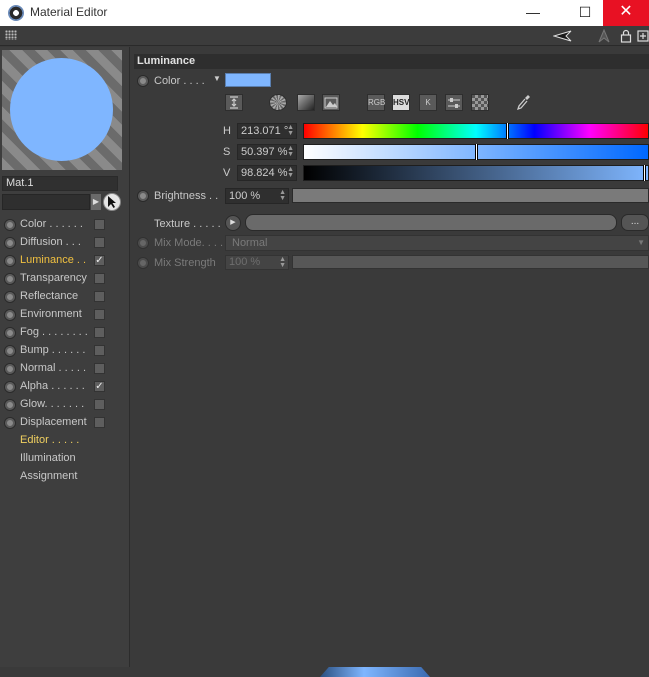  I want to click on maximize-button: ☐, so click(585, 13).